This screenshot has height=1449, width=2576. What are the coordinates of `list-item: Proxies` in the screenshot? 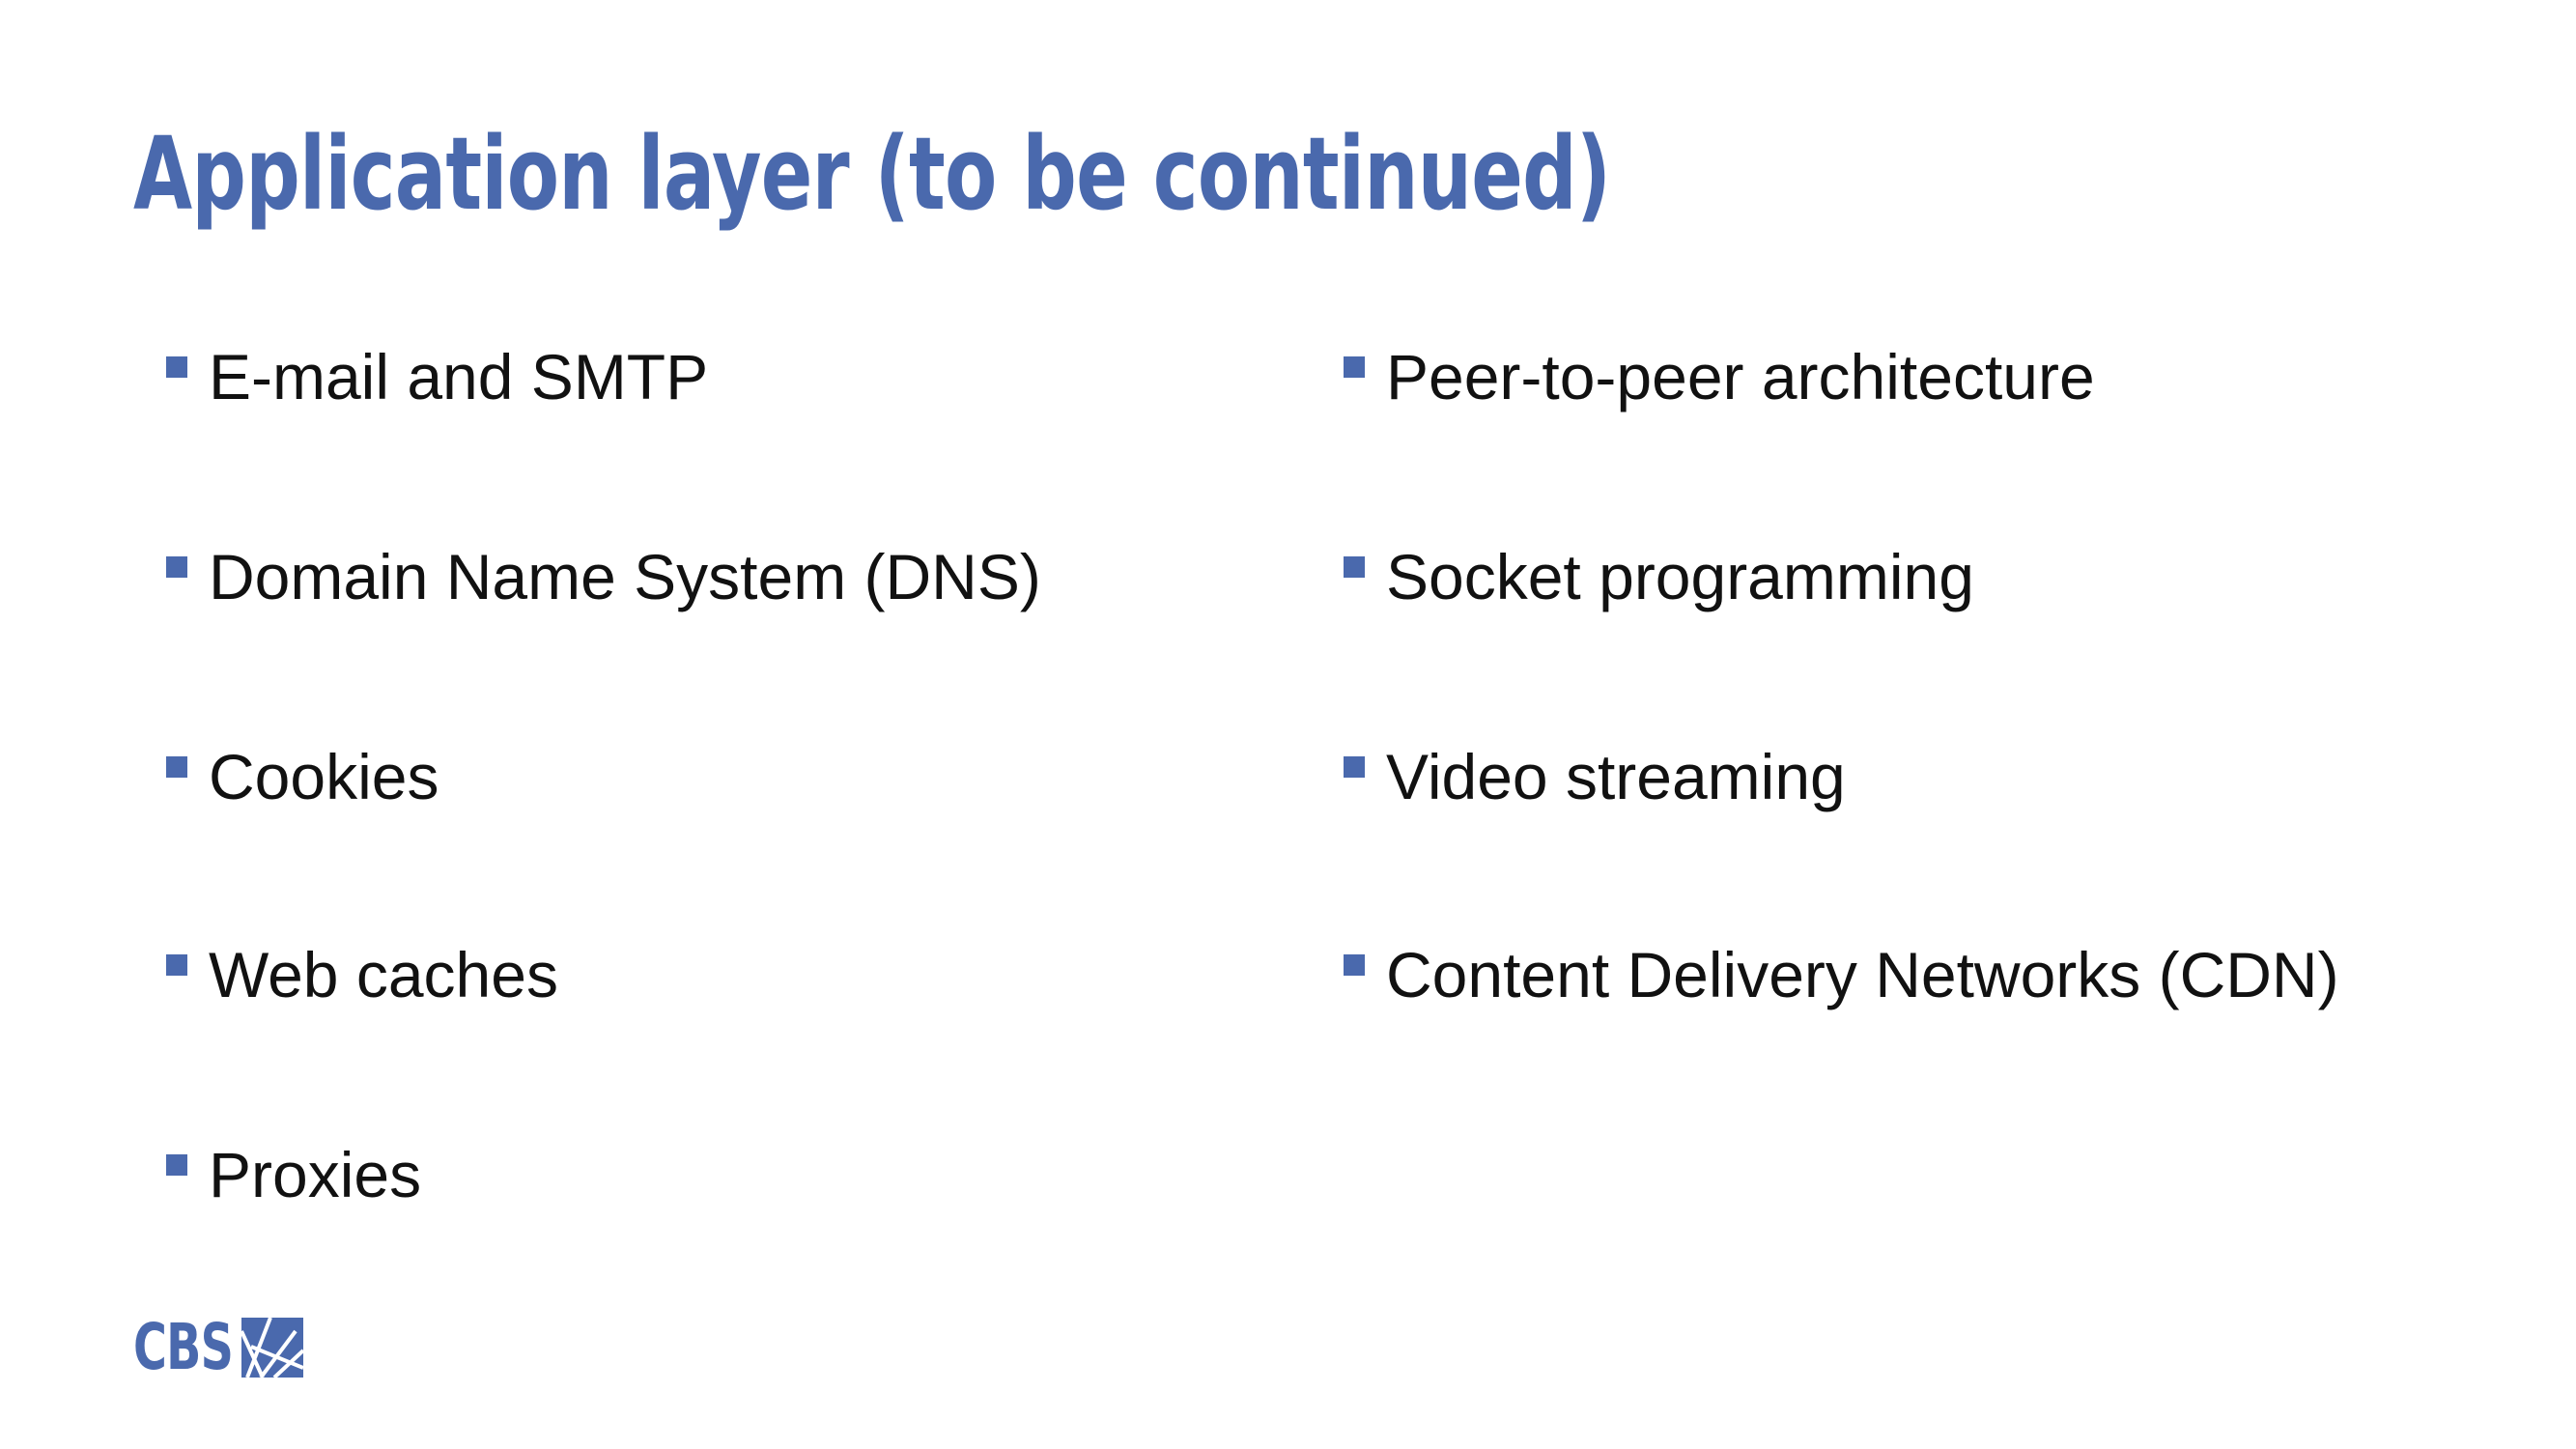 It's located at (293, 1174).